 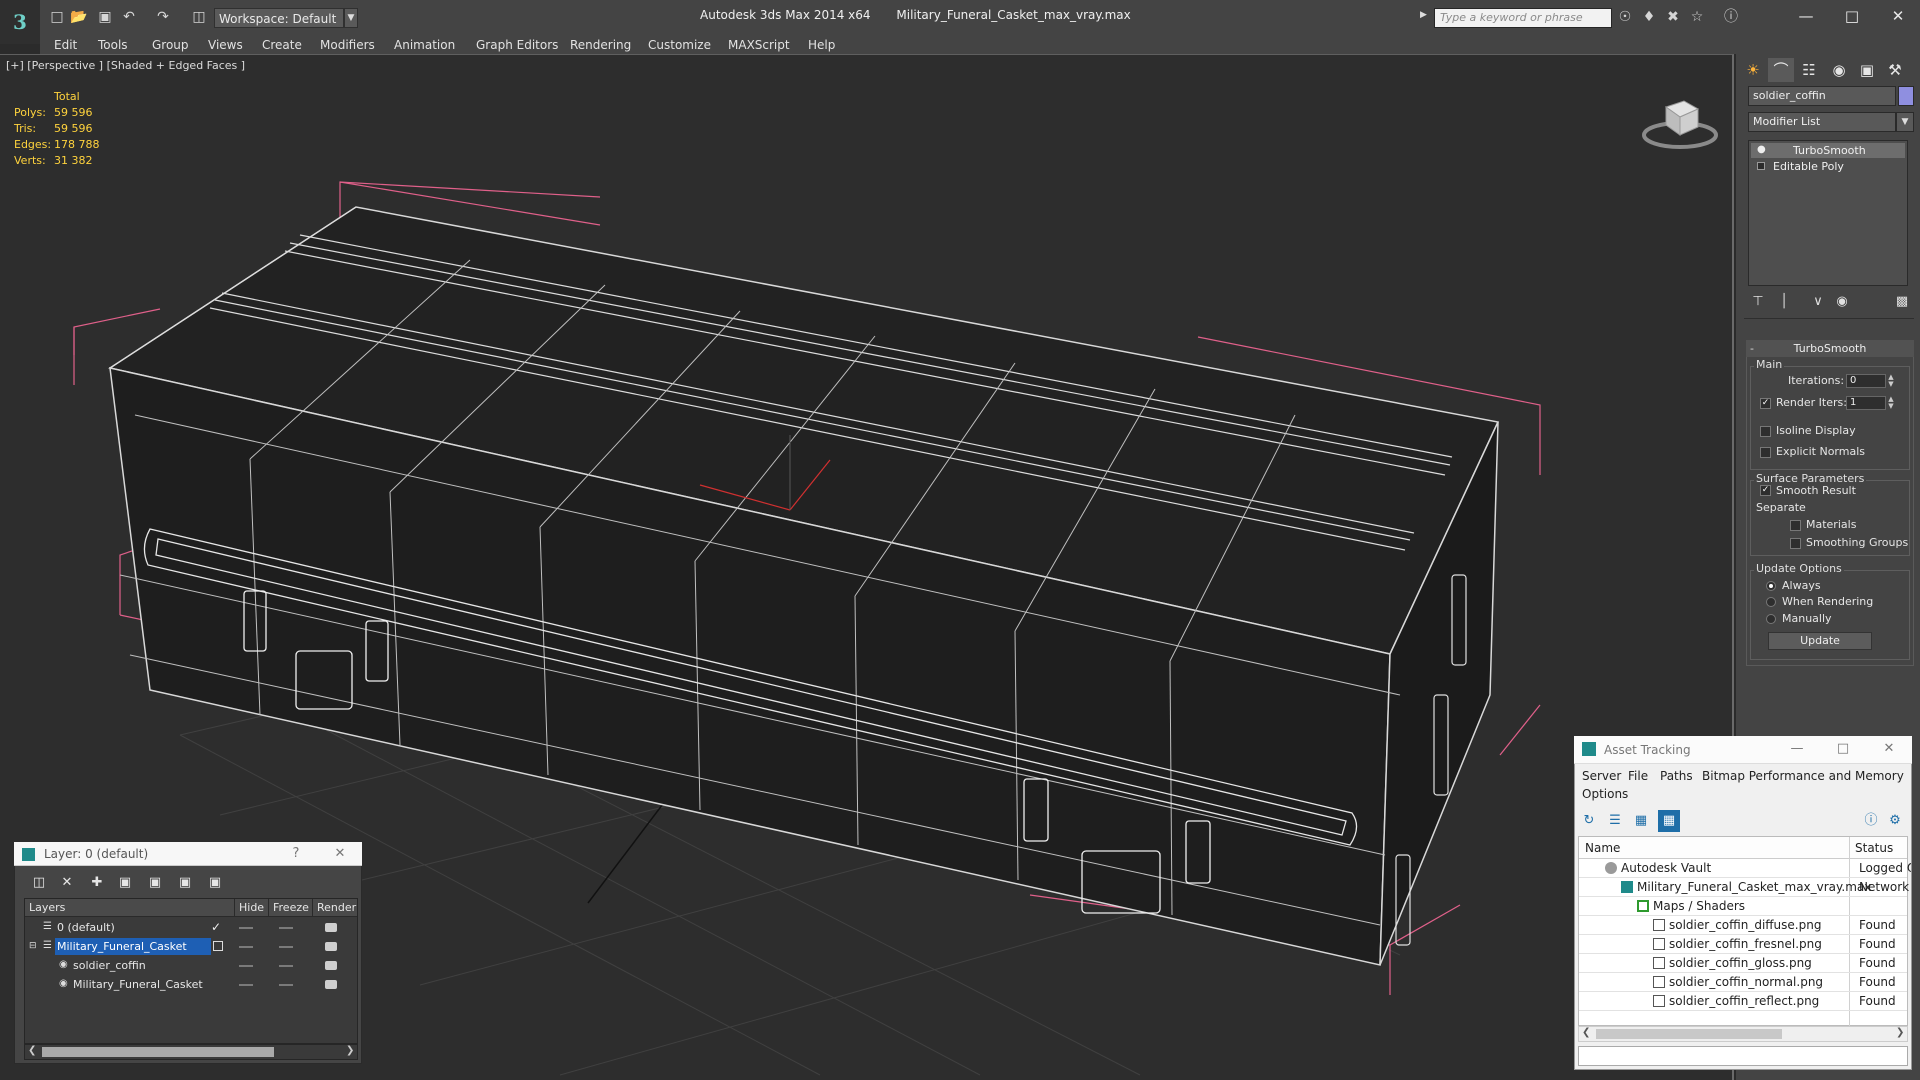 What do you see at coordinates (1771, 602) in the screenshot?
I see `radio-when-rendering` at bounding box center [1771, 602].